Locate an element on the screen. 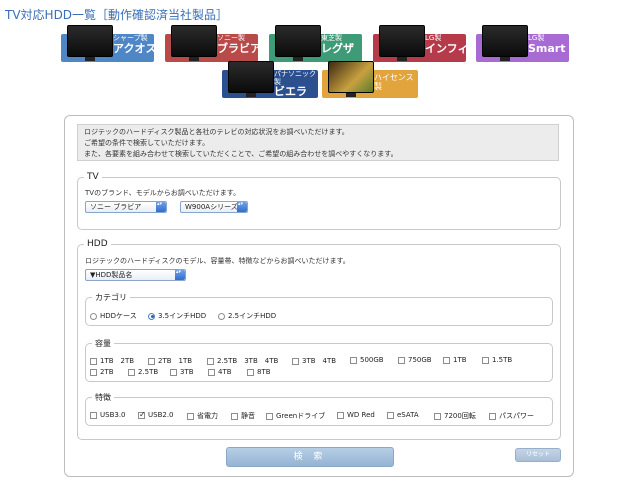 The image size is (640, 491). feature-option: 7200回転 is located at coordinates (455, 416).